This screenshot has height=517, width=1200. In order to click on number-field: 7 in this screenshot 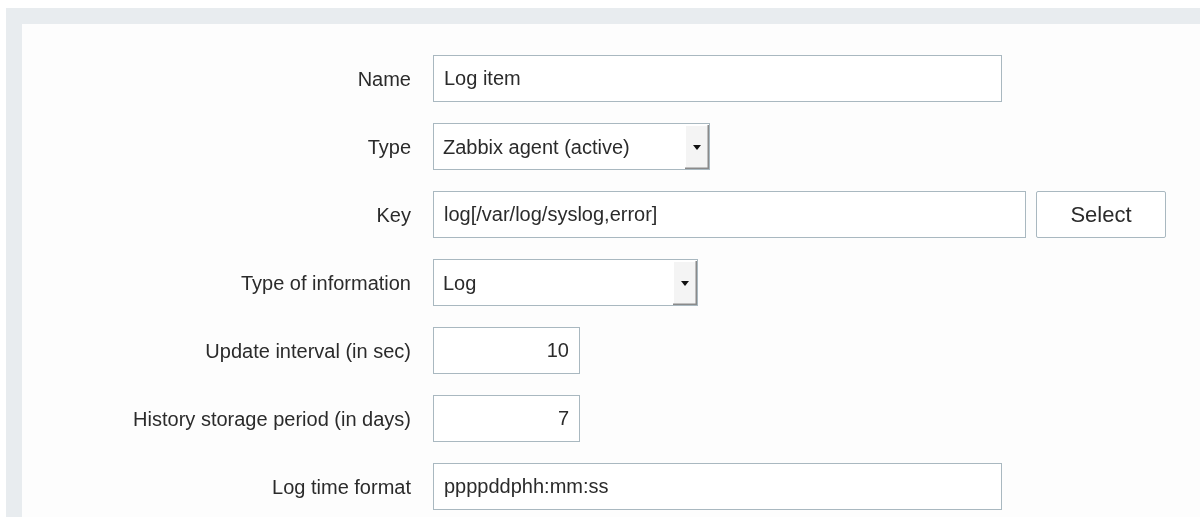, I will do `click(506, 418)`.